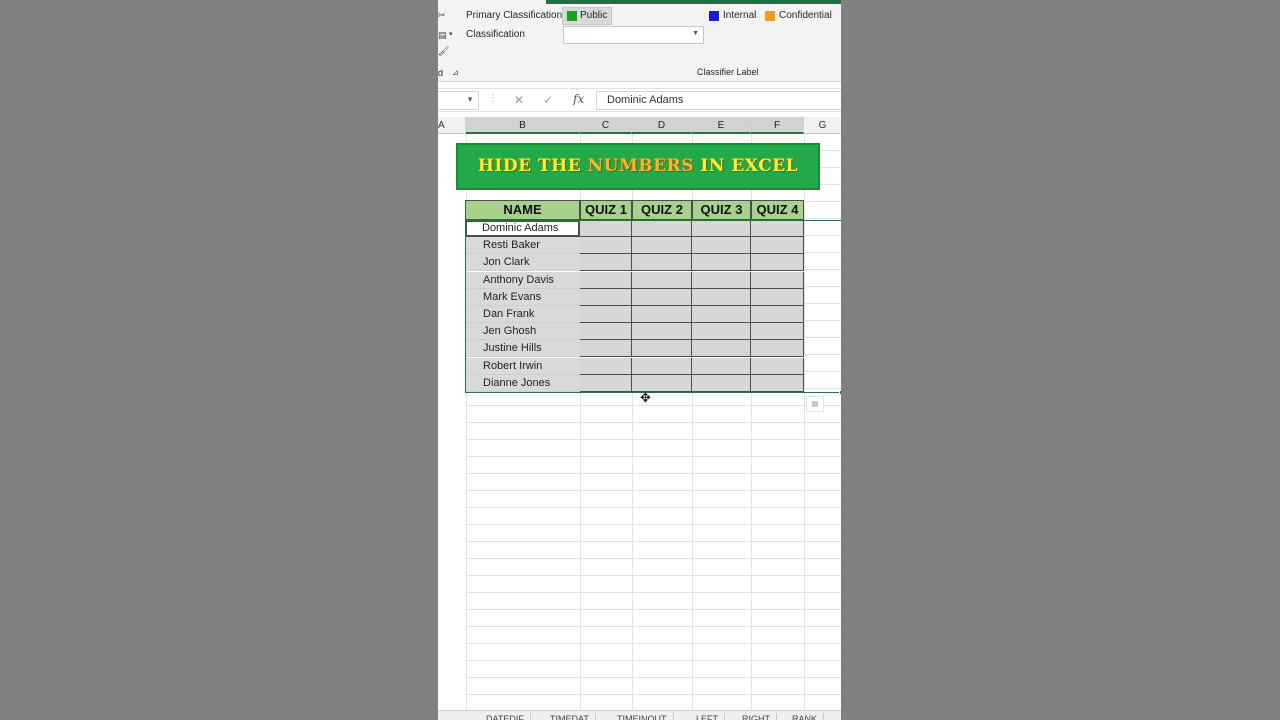 The width and height of the screenshot is (1280, 720). I want to click on column-header-d: D, so click(662, 125).